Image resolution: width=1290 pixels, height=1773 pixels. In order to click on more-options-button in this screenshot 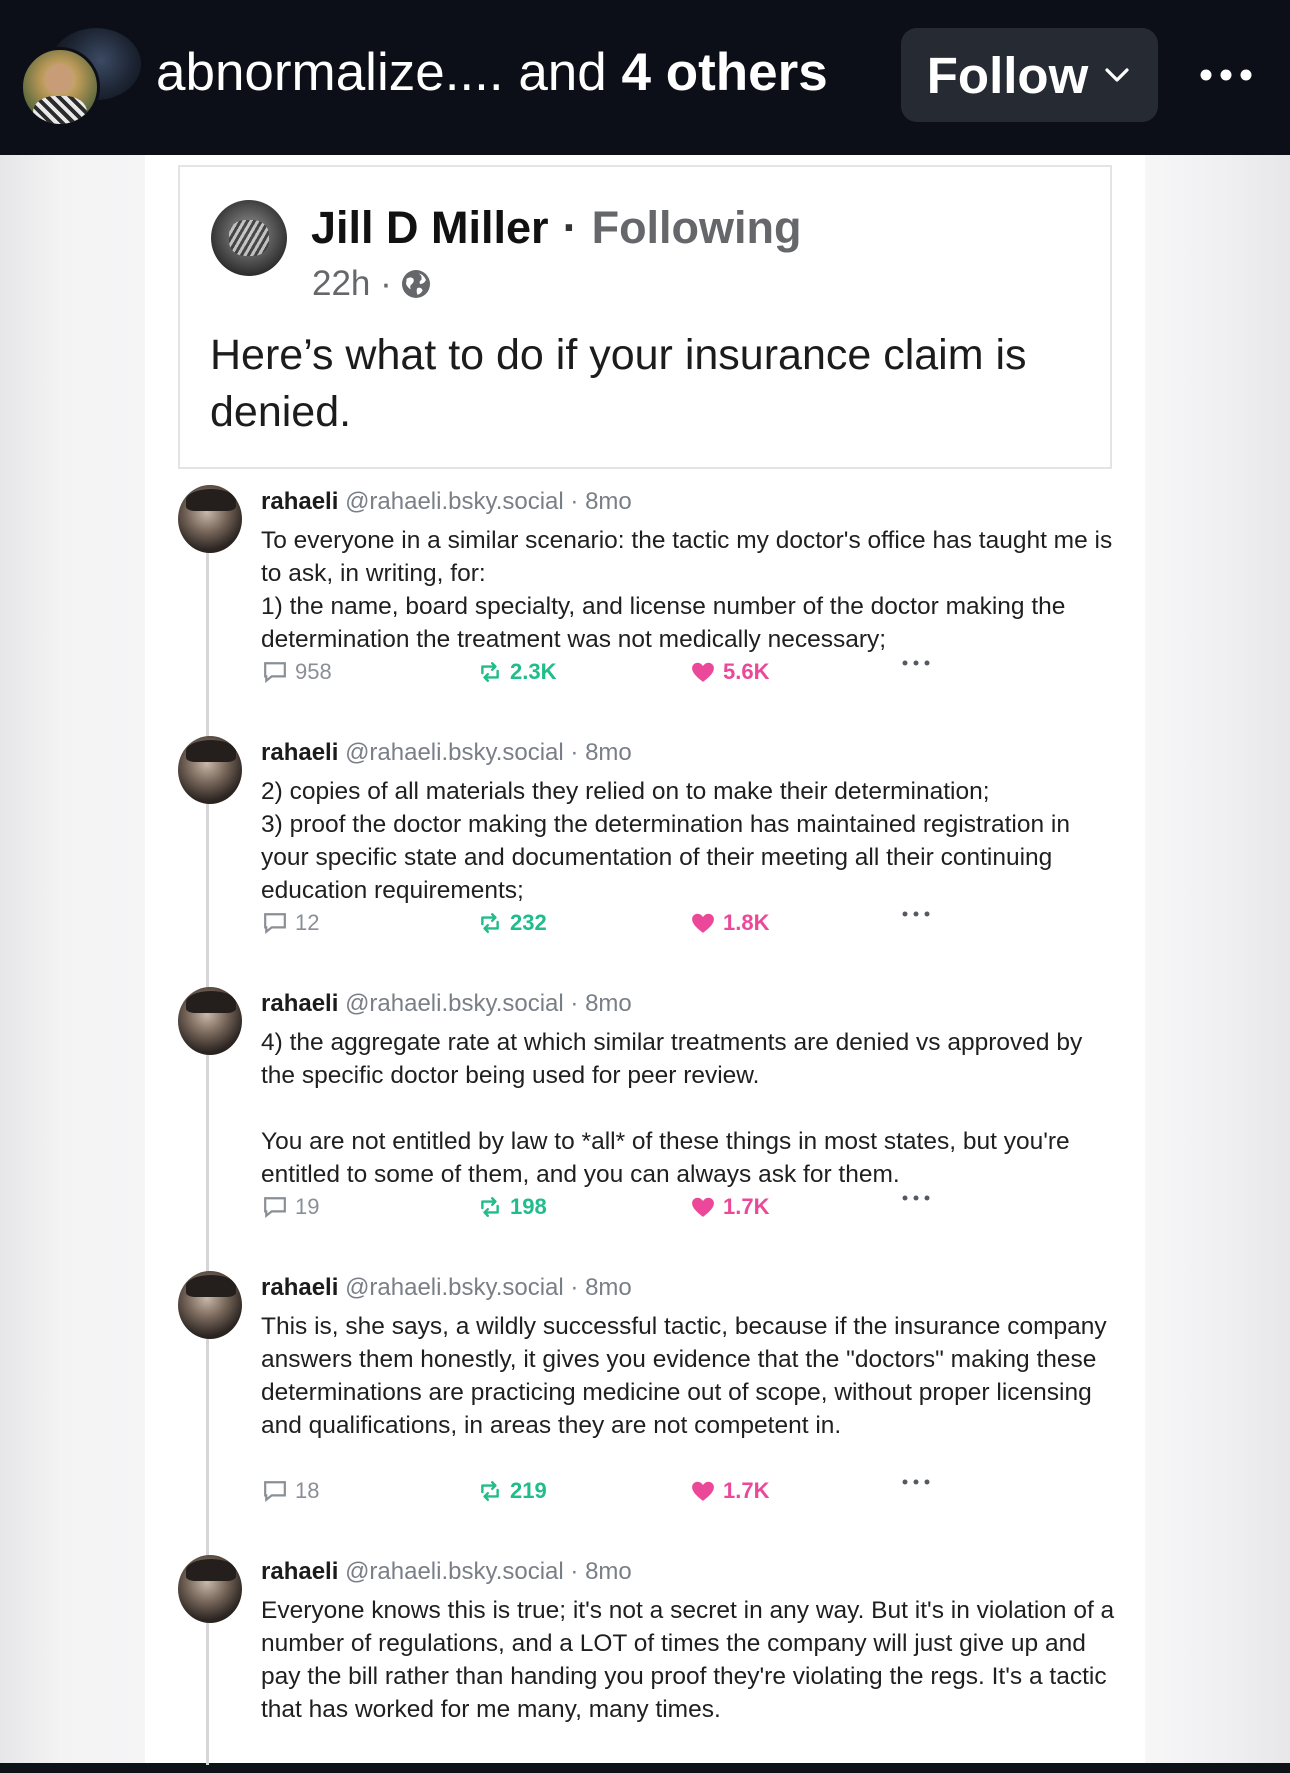, I will do `click(1226, 75)`.